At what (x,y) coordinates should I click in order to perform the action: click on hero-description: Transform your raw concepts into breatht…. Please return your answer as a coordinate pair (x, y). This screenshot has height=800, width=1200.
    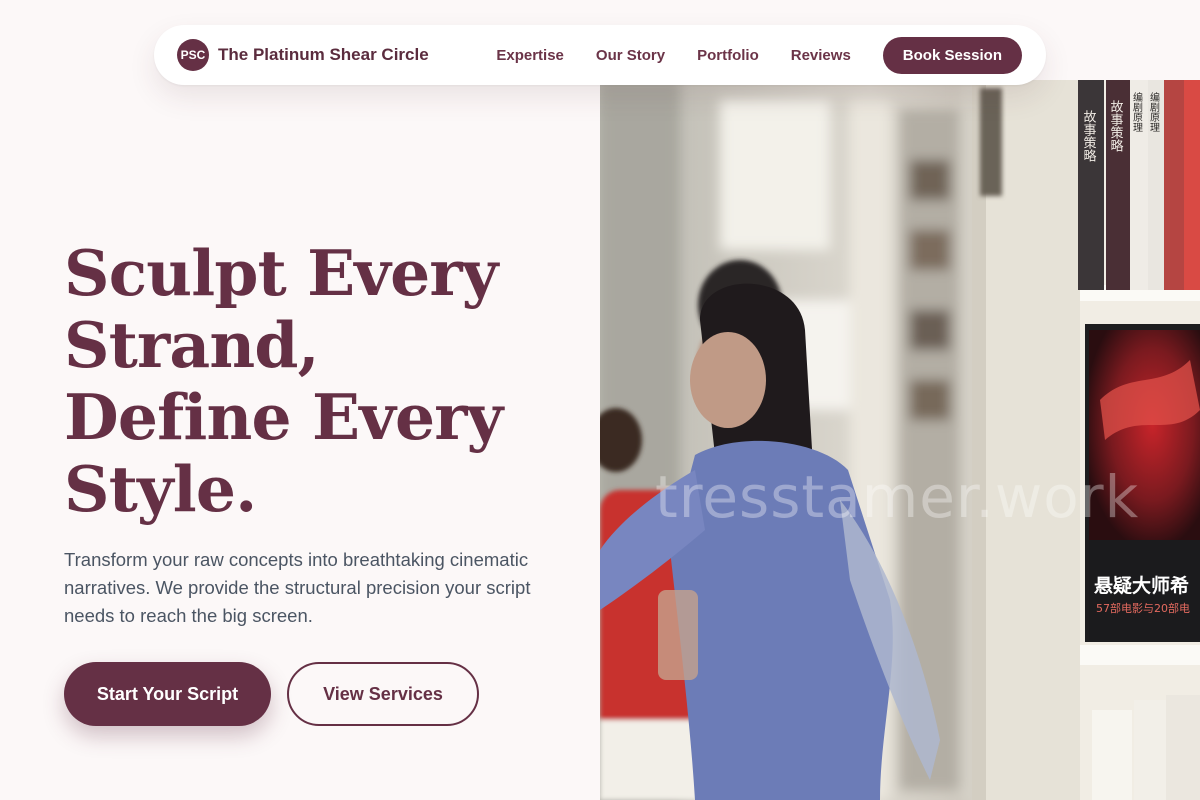
    Looking at the image, I should click on (297, 587).